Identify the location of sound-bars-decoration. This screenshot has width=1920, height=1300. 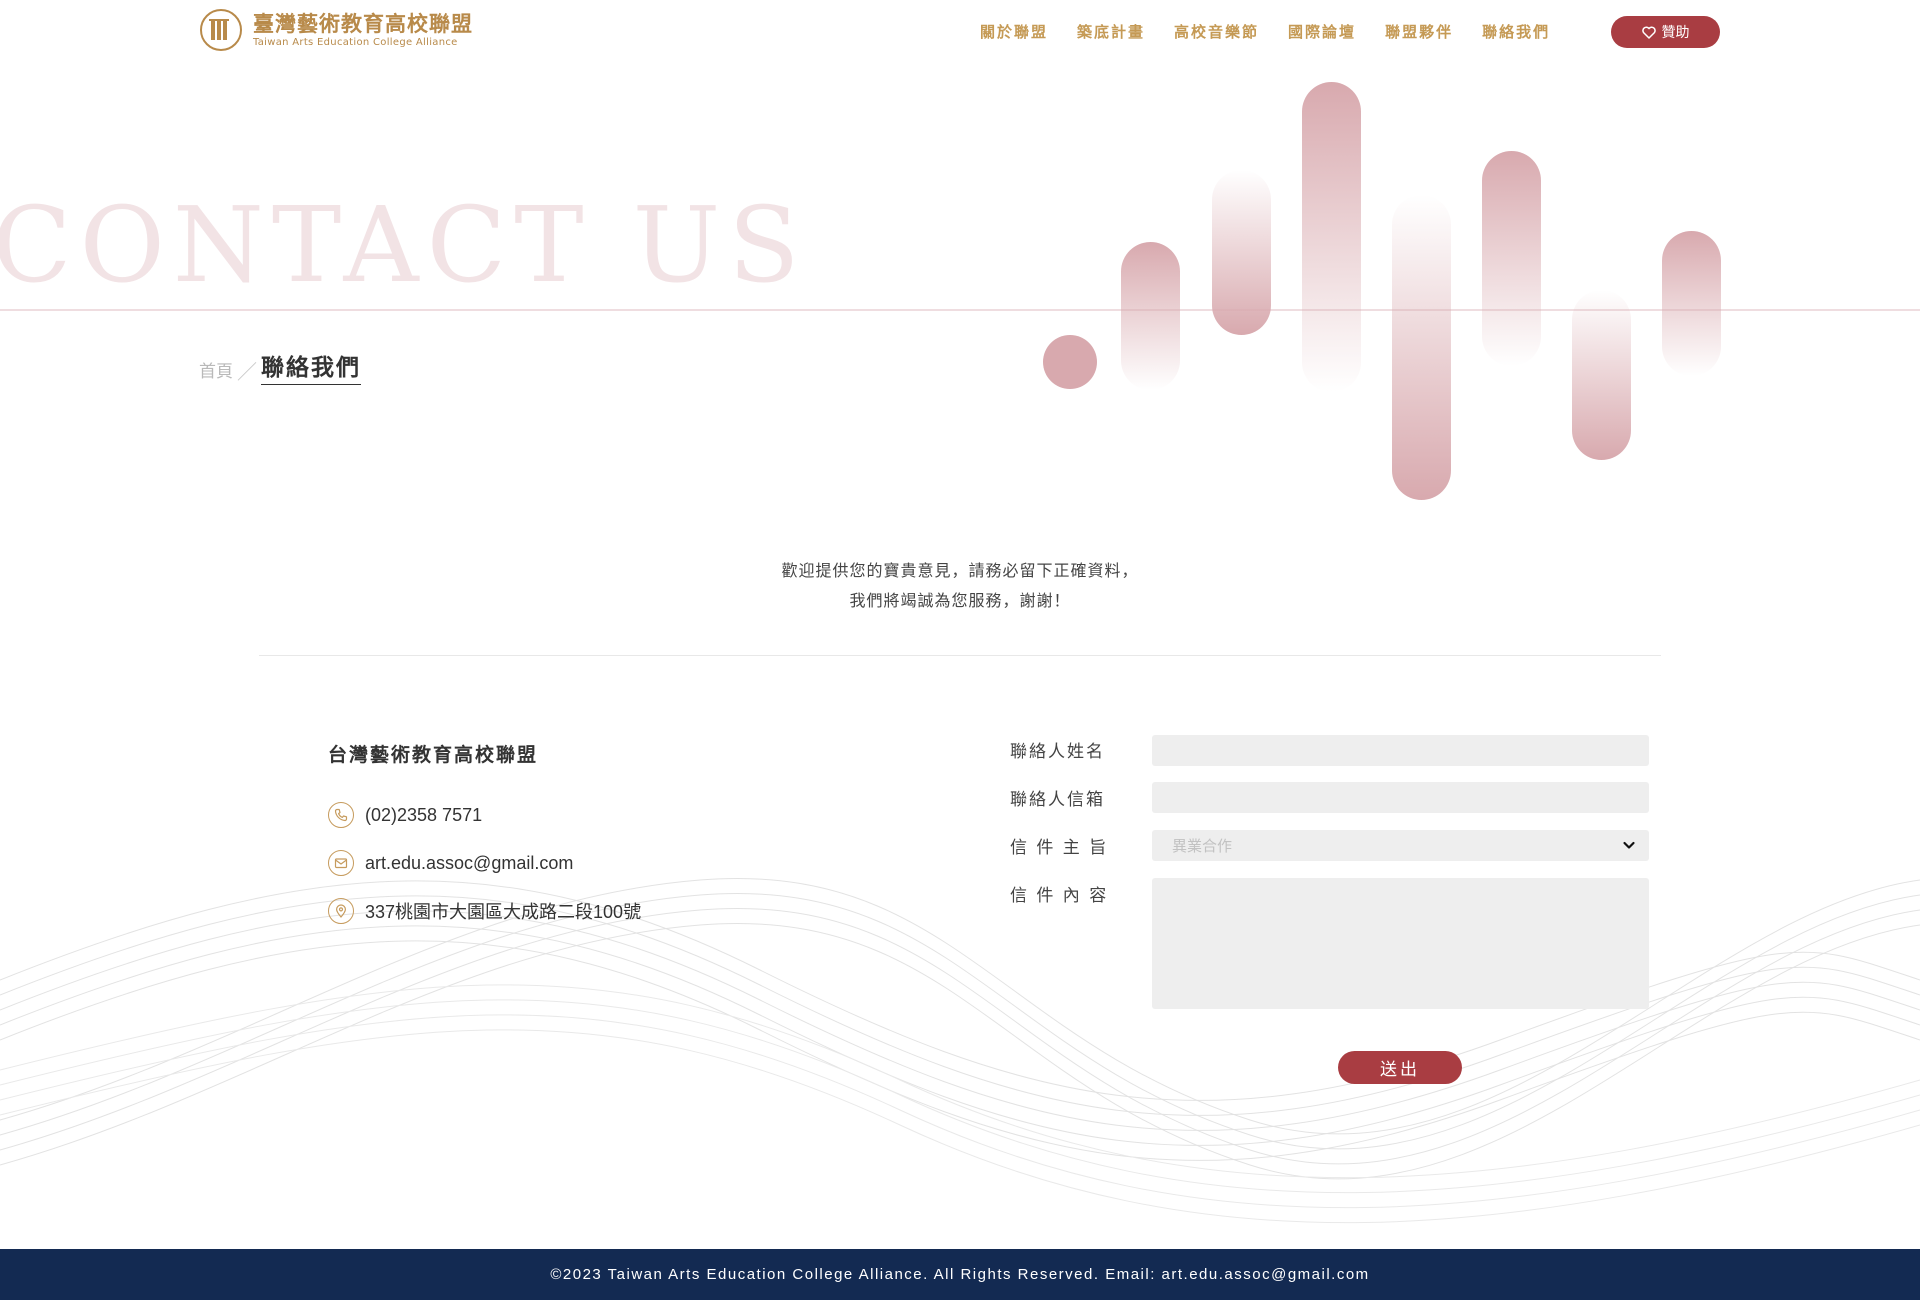
(1382, 291).